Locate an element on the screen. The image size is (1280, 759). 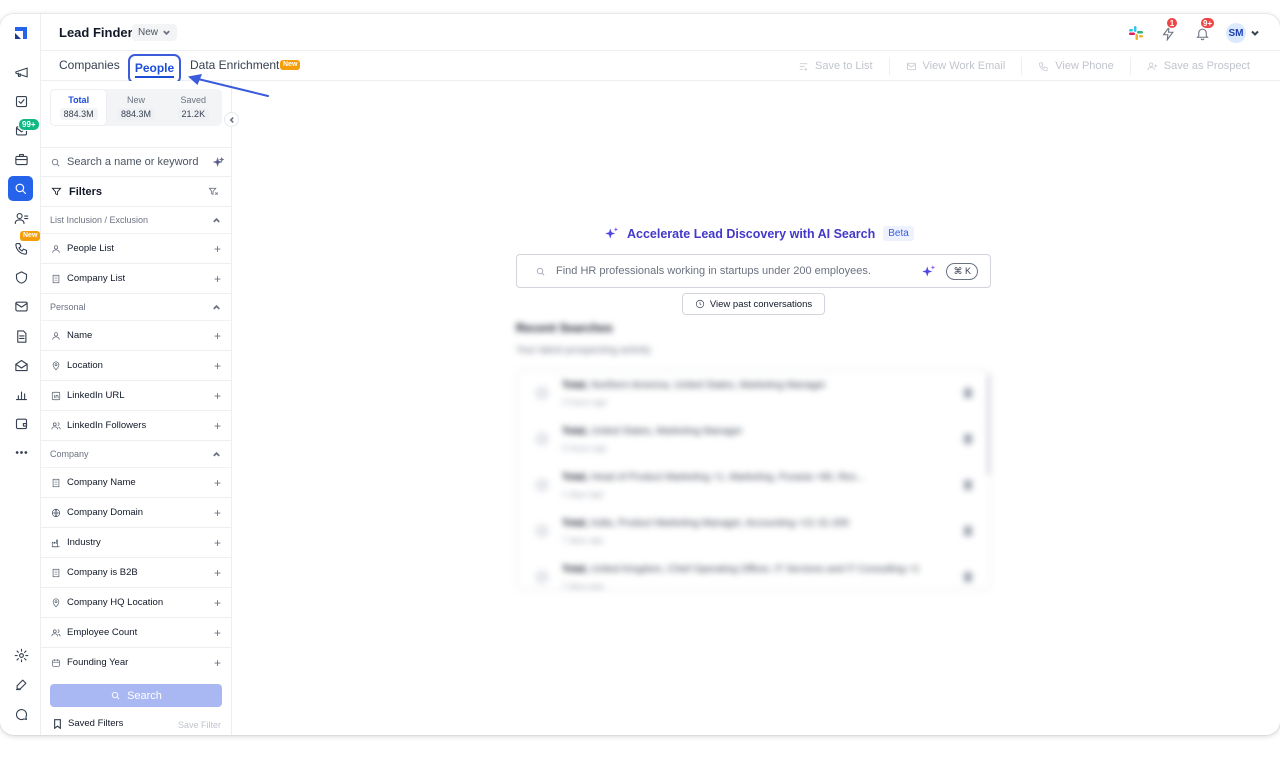
section-company: Company is located at coordinates (136, 454).